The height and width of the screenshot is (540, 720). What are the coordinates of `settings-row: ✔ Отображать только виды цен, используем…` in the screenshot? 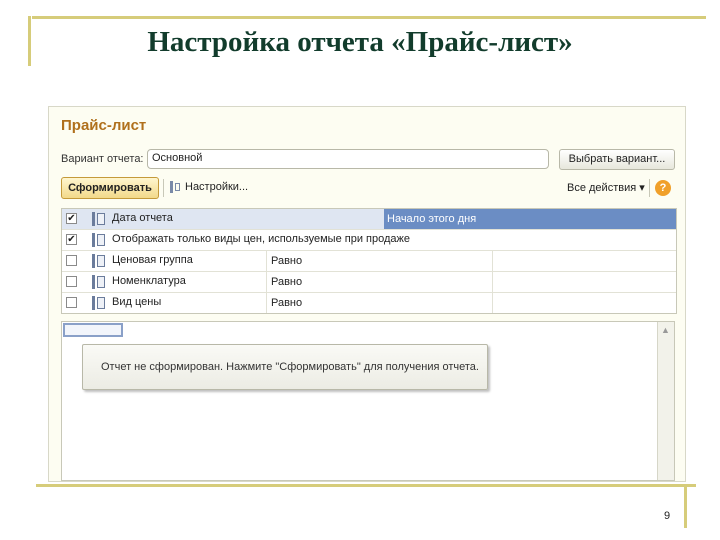 It's located at (369, 240).